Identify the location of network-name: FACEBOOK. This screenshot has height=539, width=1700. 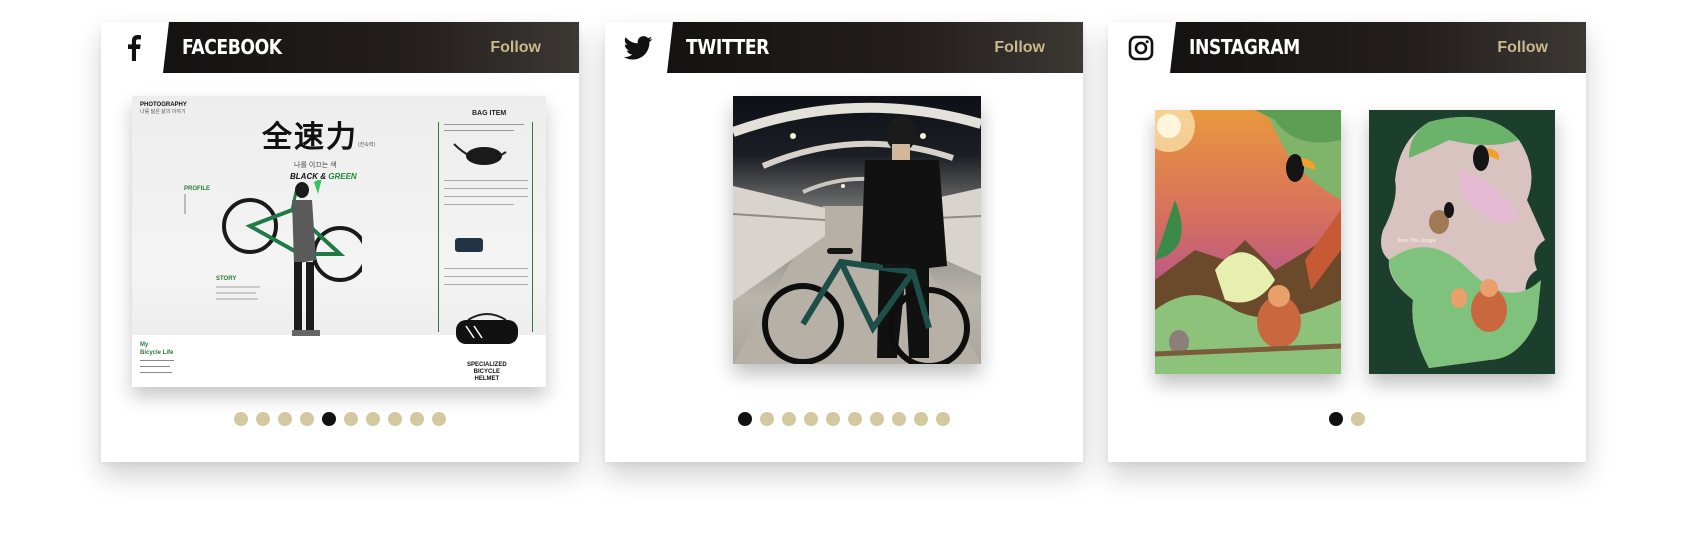
(232, 47).